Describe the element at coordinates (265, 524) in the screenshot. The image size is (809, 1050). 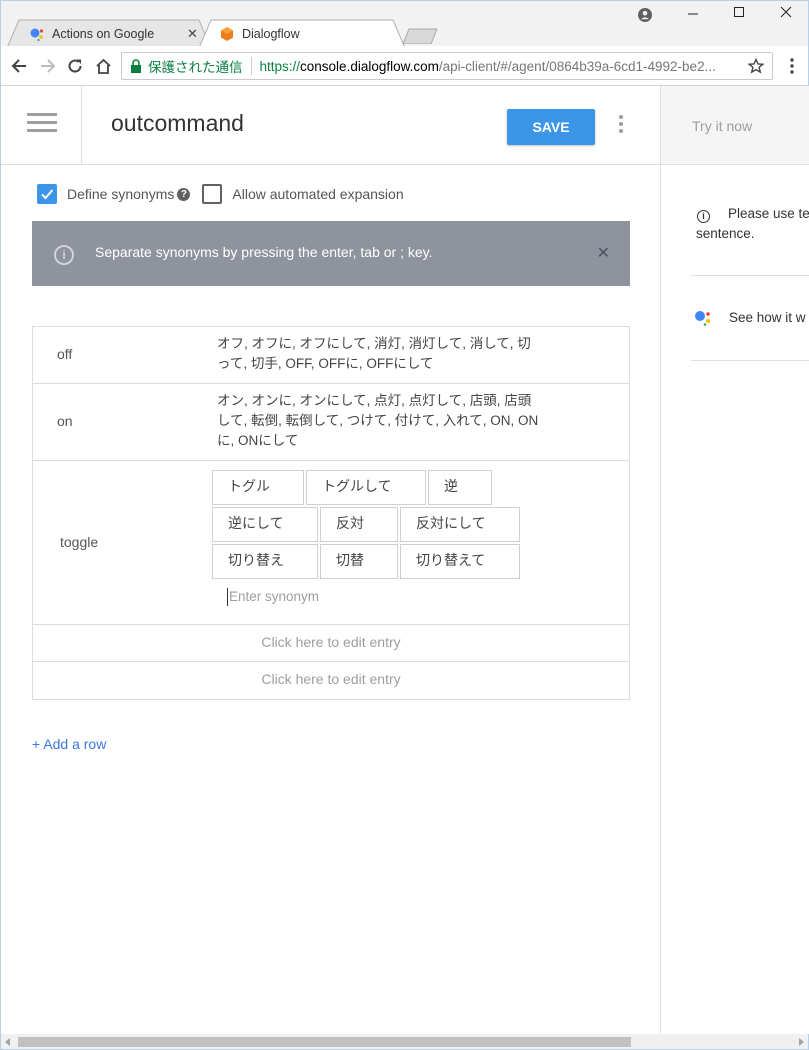
I see `synonym-chip: 逆にして` at that location.